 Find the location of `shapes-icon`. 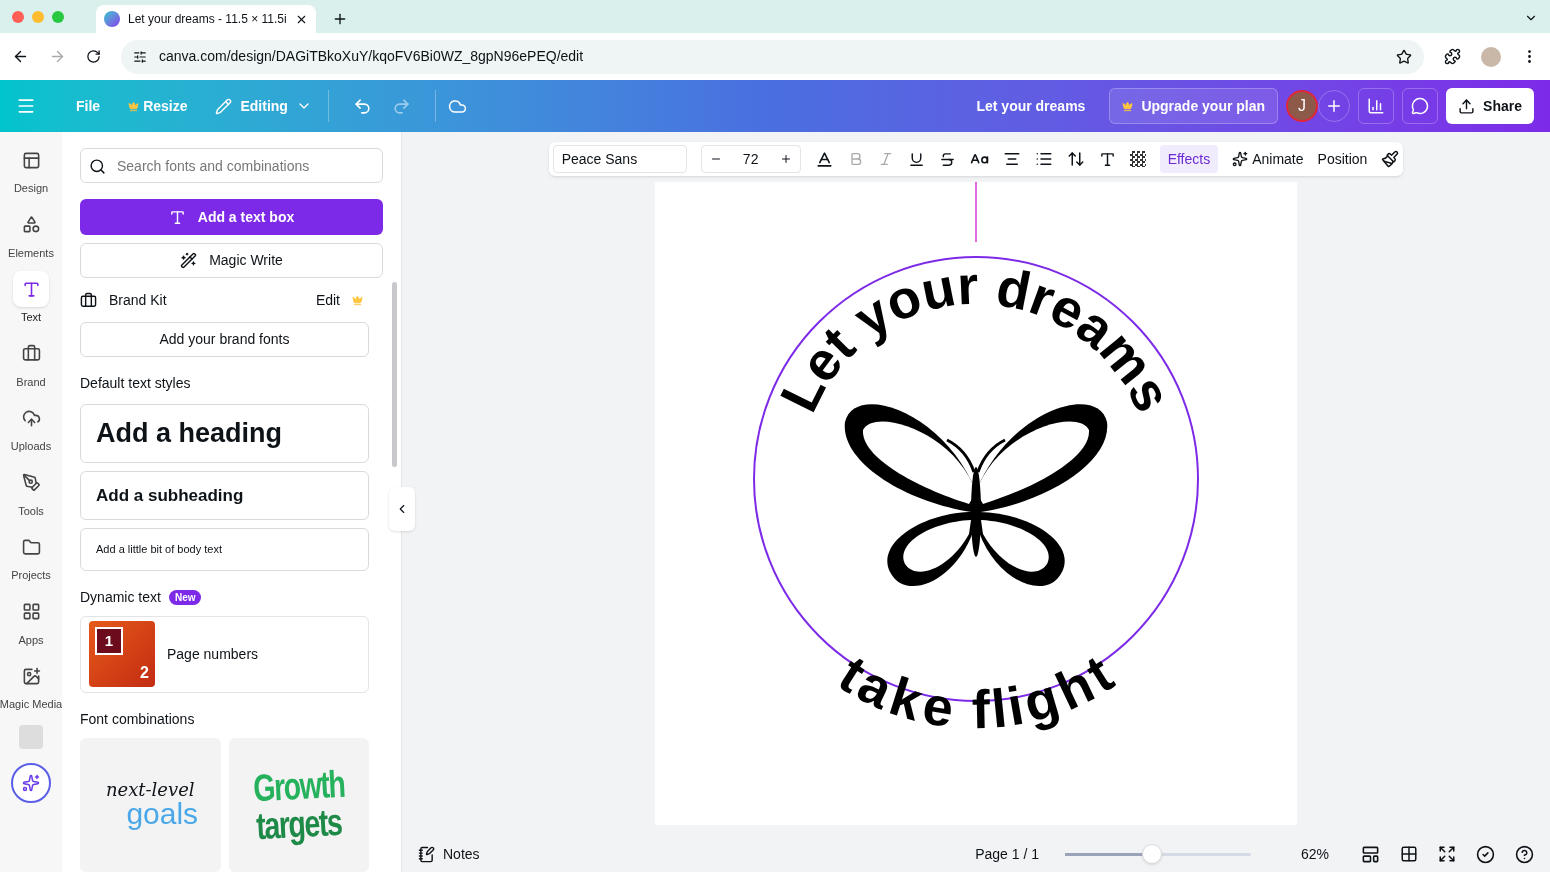

shapes-icon is located at coordinates (31, 224).